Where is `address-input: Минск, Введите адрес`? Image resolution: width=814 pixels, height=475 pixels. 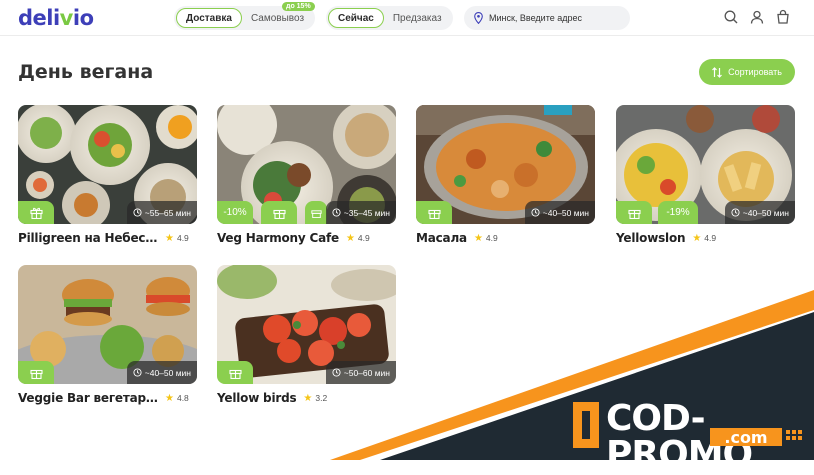 address-input: Минск, Введите адрес is located at coordinates (547, 18).